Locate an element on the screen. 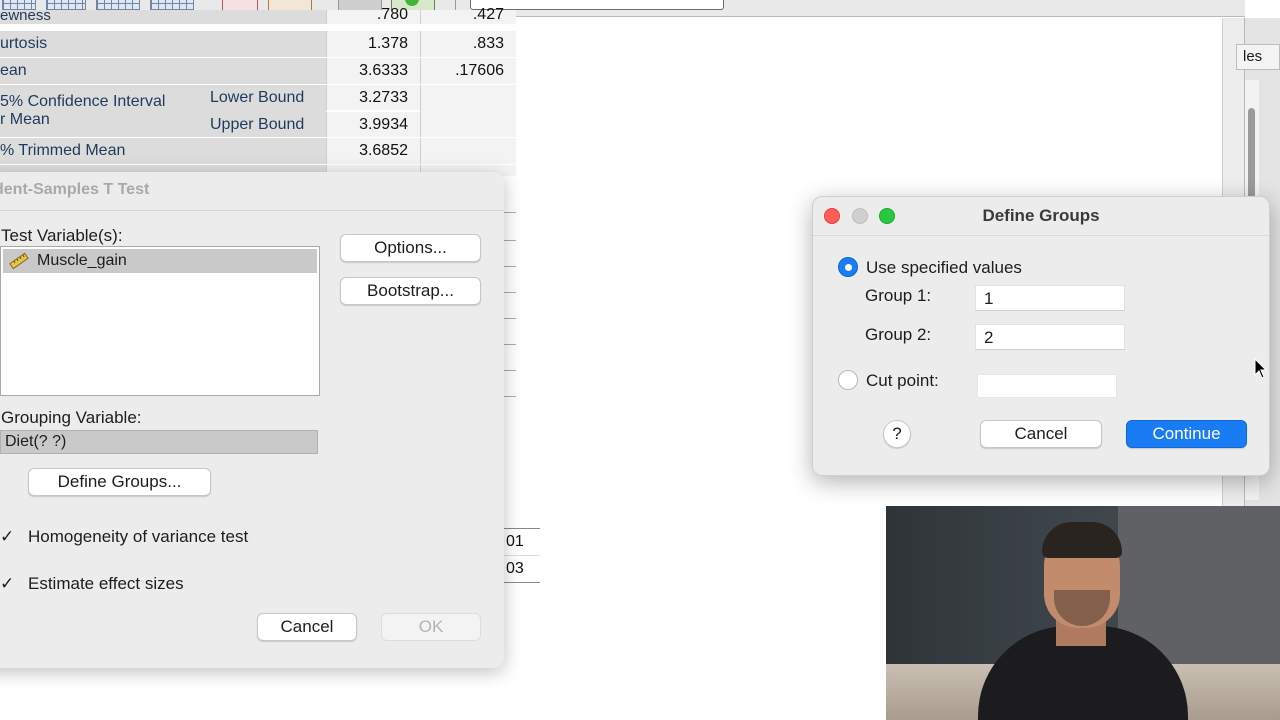  row-label: % Trimmed Mean is located at coordinates (163, 151).